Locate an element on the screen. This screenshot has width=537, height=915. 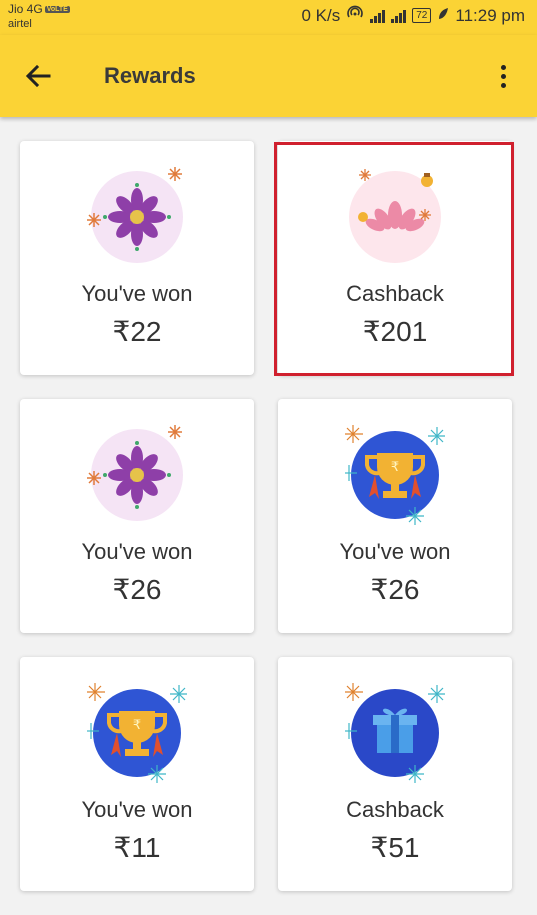
reward-card: Cashback ₹201 is located at coordinates (395, 258).